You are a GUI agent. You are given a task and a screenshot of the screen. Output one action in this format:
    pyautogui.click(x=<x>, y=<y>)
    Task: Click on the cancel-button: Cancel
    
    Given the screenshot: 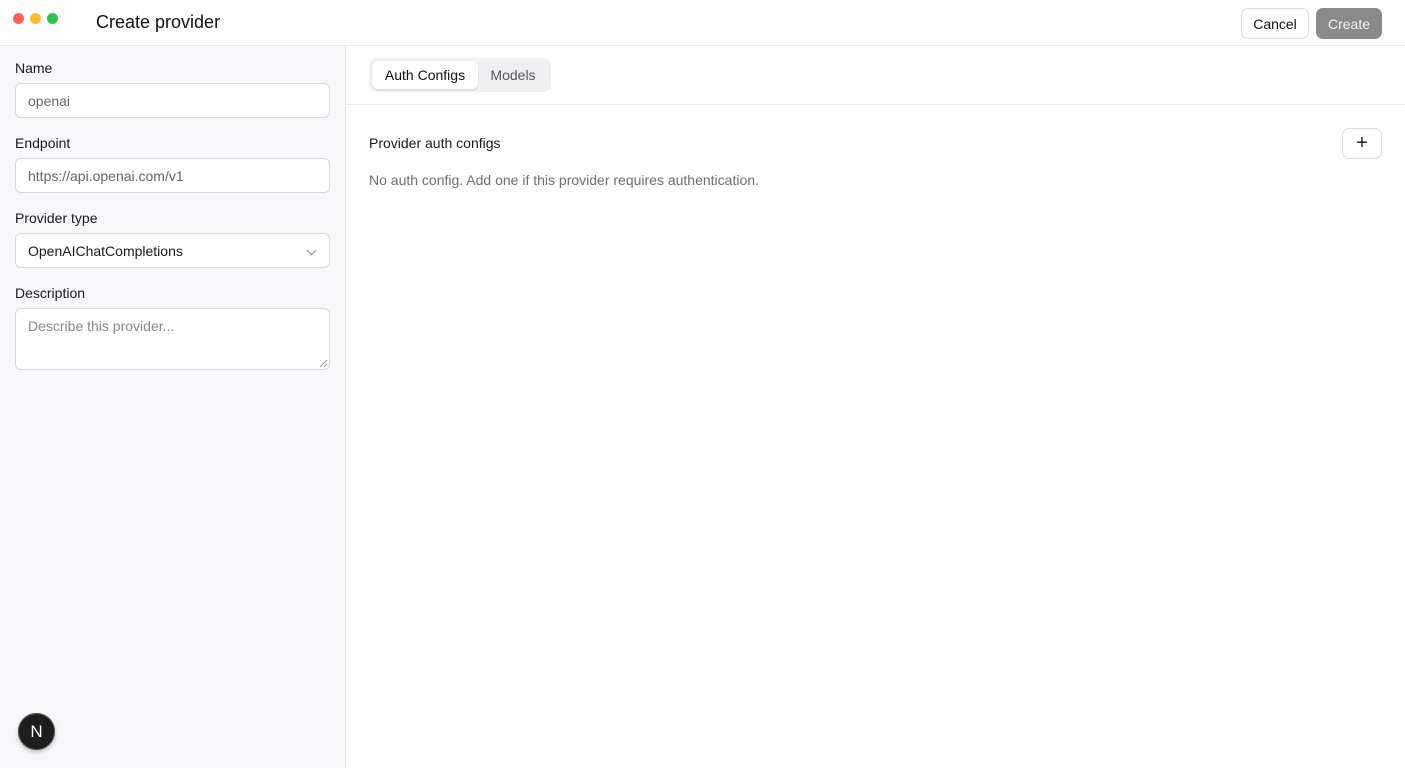 What is the action you would take?
    pyautogui.click(x=1275, y=23)
    